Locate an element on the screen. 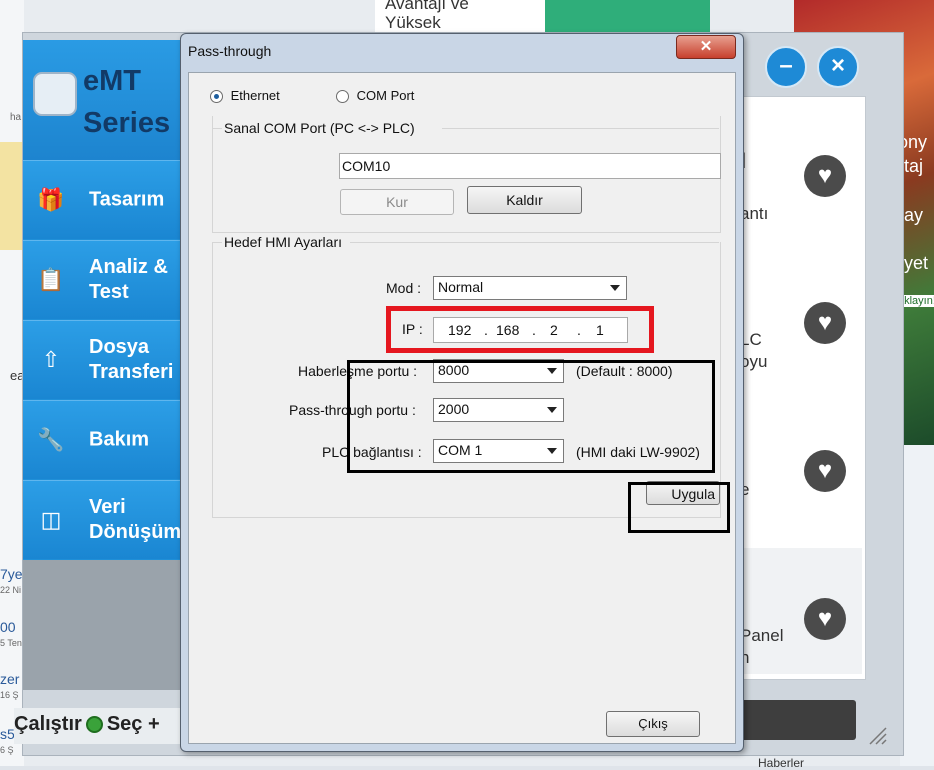  logo-line-2: Series is located at coordinates (127, 123).